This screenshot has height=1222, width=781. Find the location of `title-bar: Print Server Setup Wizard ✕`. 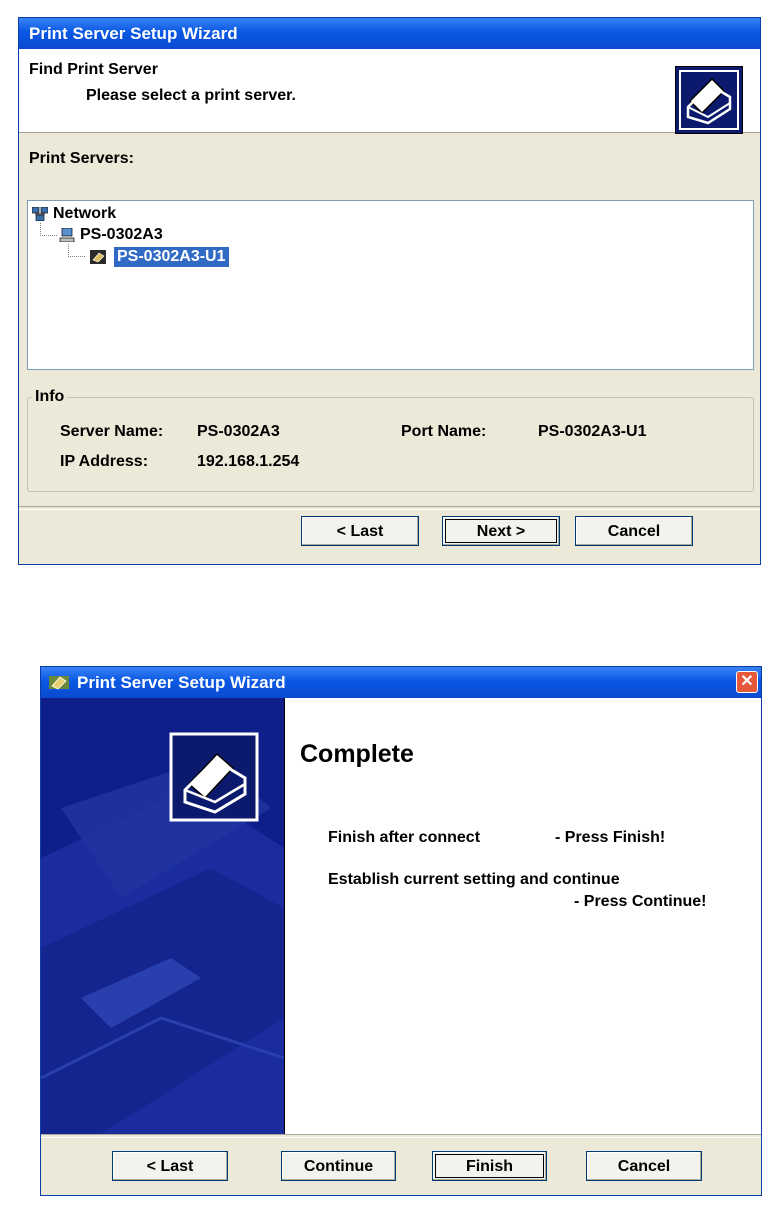

title-bar: Print Server Setup Wizard ✕ is located at coordinates (401, 682).